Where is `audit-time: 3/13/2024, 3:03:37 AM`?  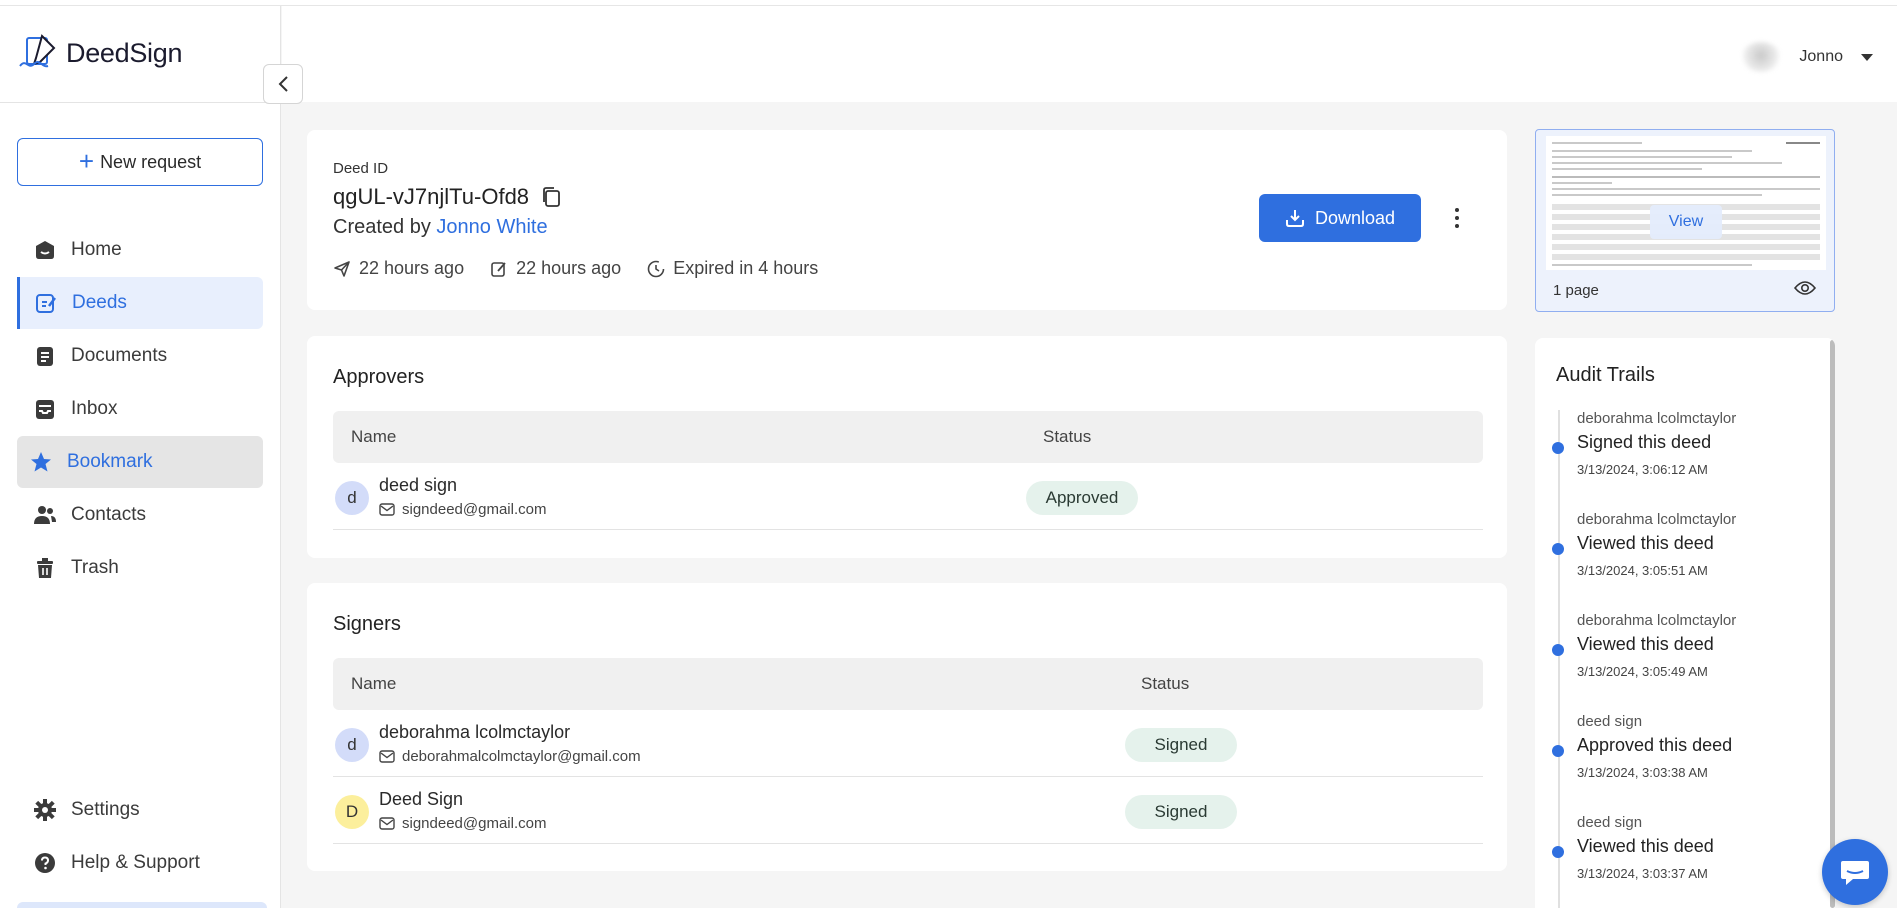 audit-time: 3/13/2024, 3:03:37 AM is located at coordinates (1642, 873).